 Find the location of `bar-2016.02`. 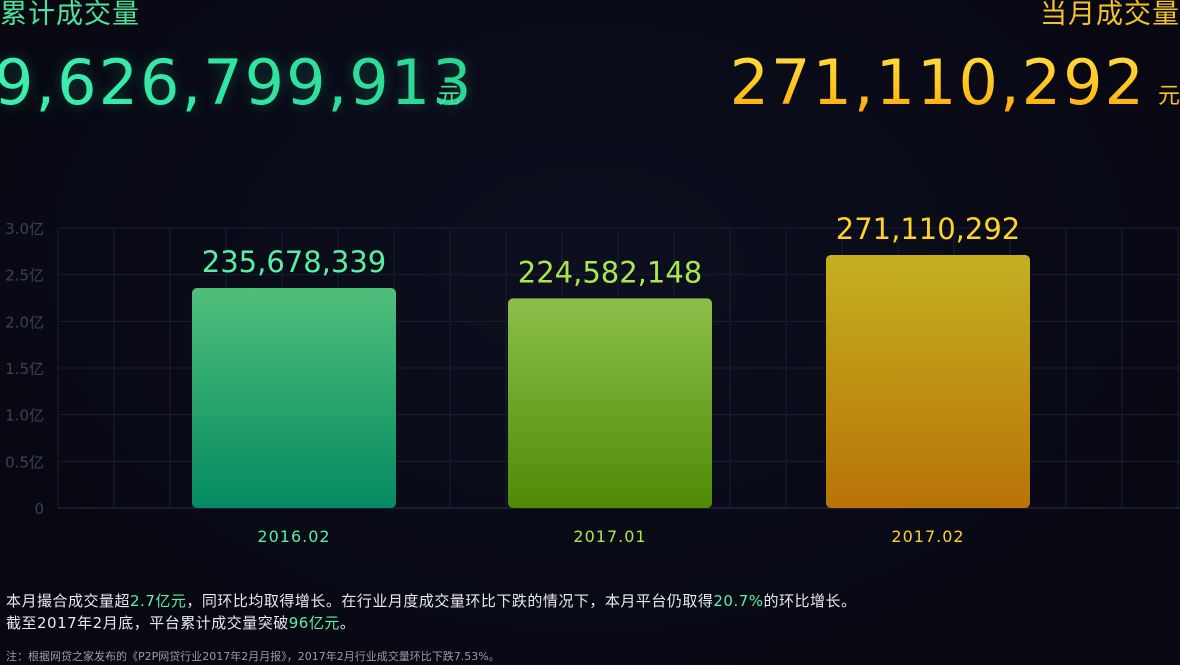

bar-2016.02 is located at coordinates (294, 398).